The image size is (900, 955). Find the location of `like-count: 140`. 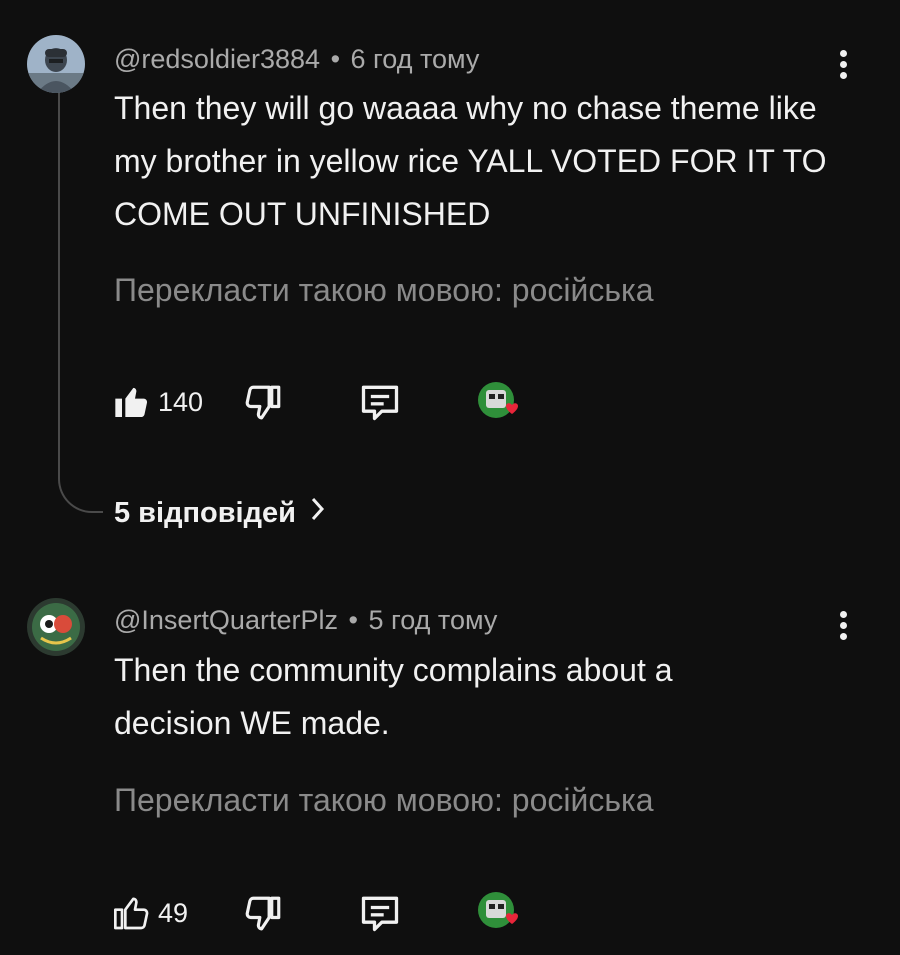

like-count: 140 is located at coordinates (181, 401).